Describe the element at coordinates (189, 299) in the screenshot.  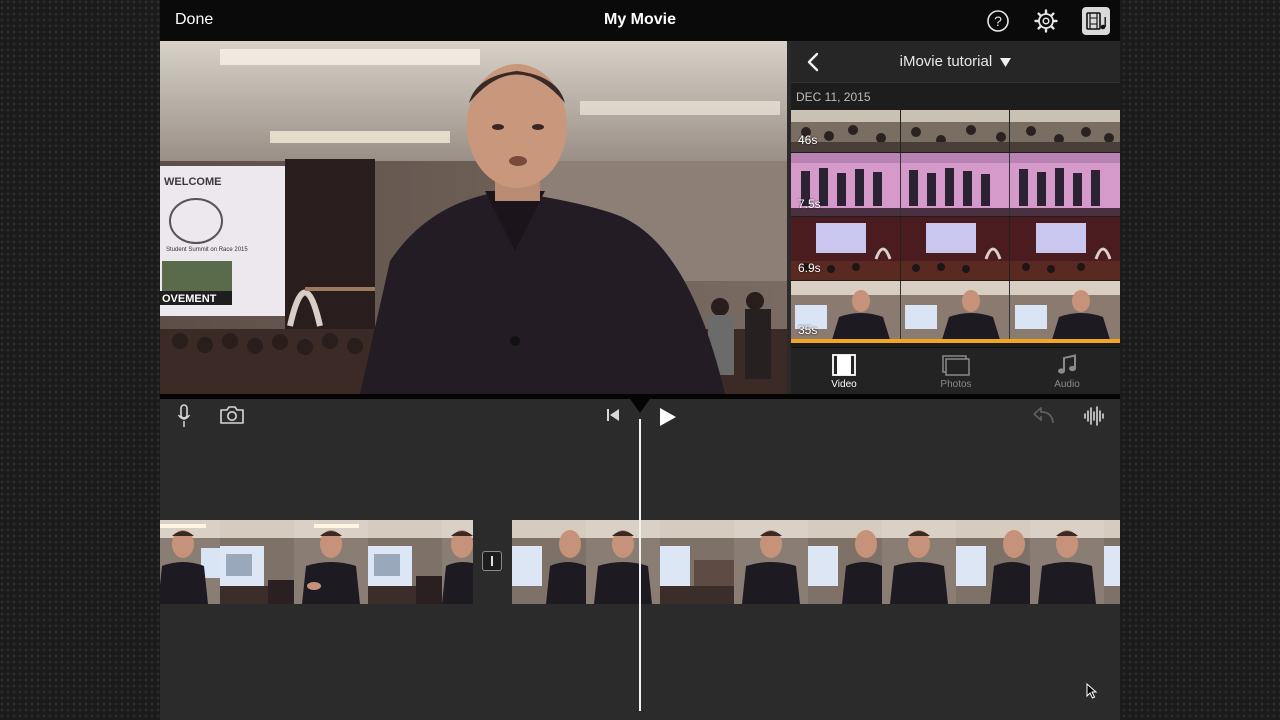
I see `screen-movement-text: OVEMENT` at that location.